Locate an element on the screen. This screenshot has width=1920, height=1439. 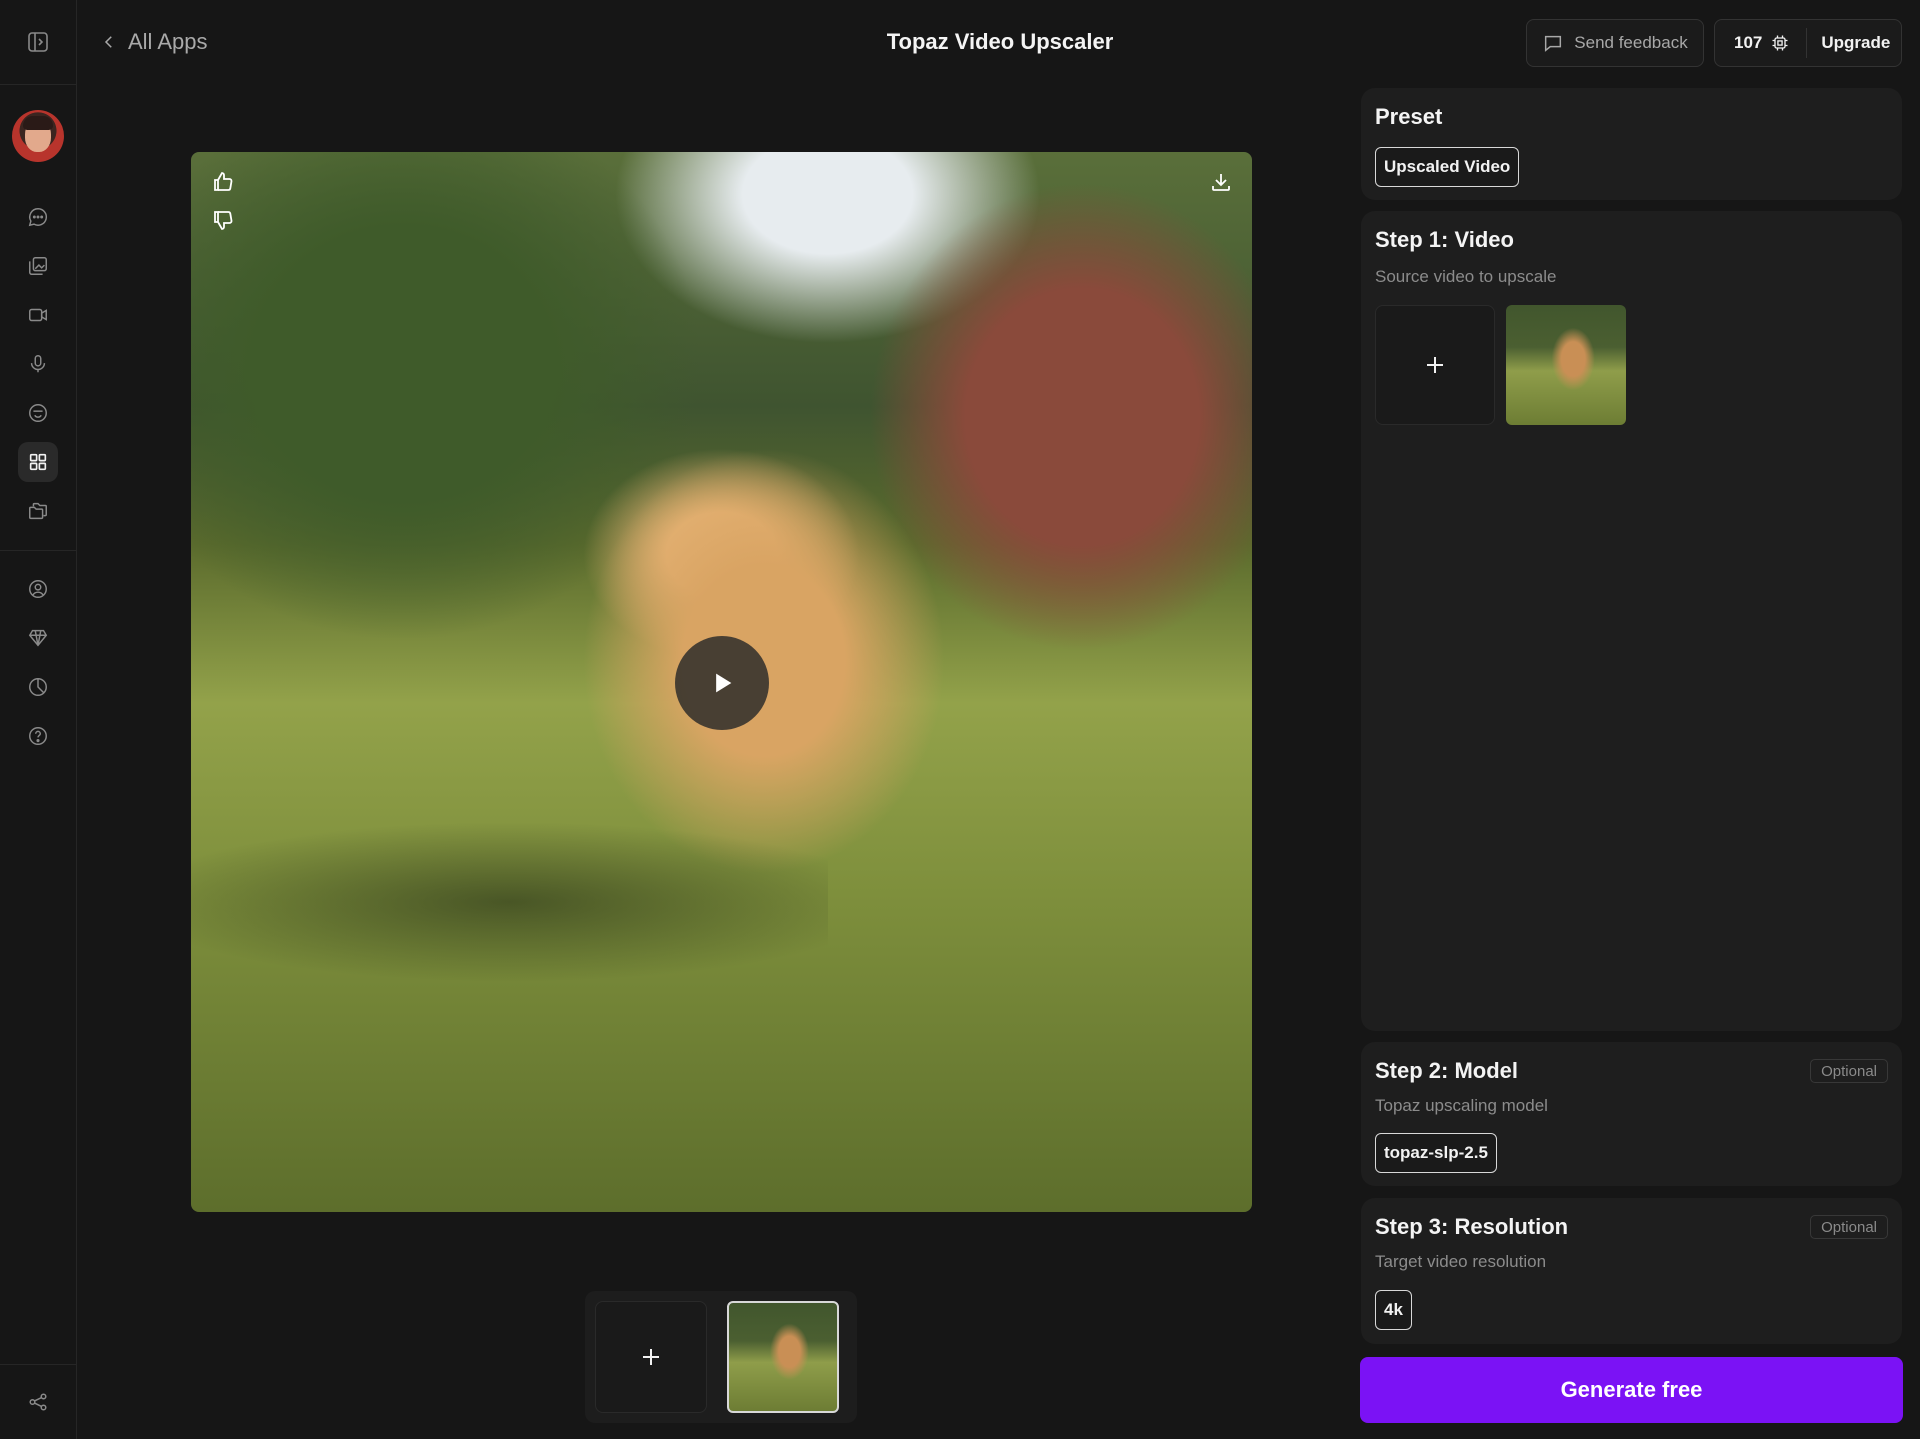
resolution-chip: 4k is located at coordinates (1393, 1310).